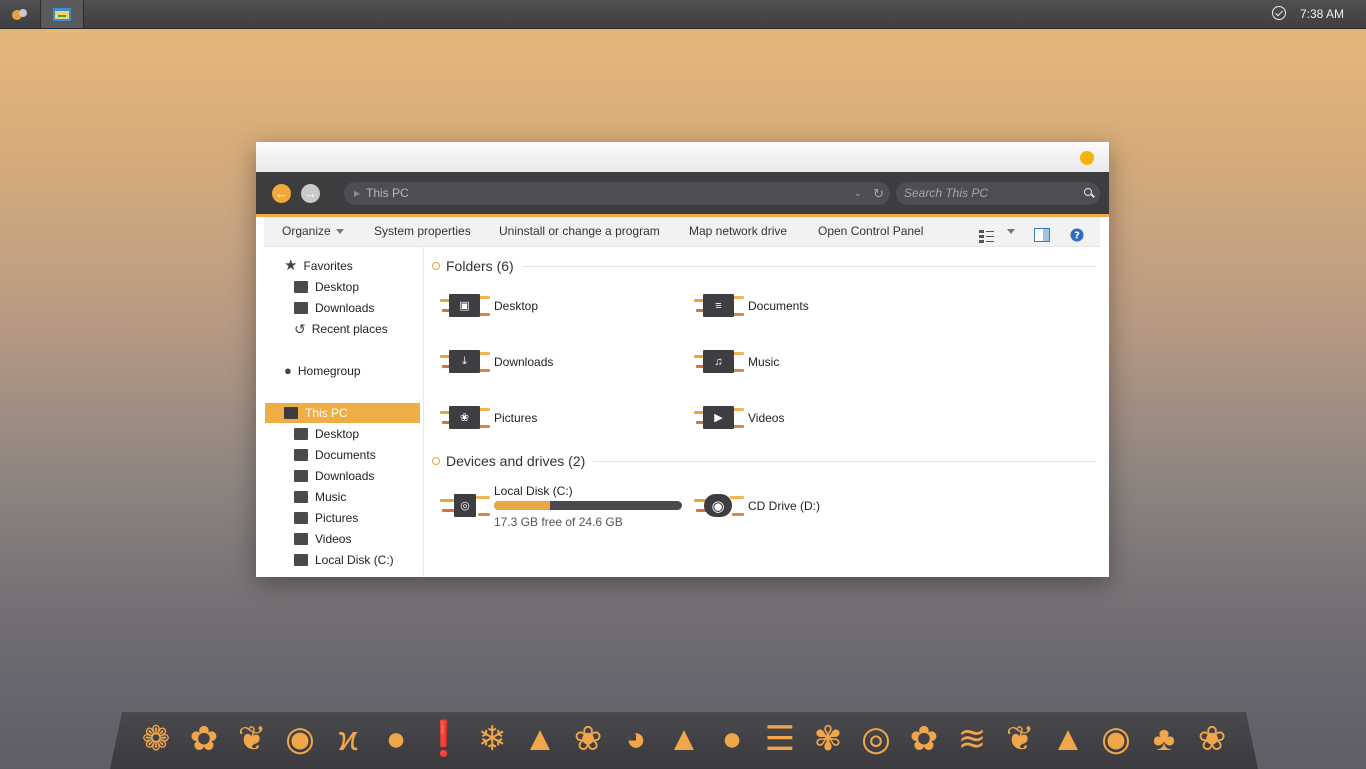  I want to click on folder-tile-music: ♫ Music, so click(736, 362).